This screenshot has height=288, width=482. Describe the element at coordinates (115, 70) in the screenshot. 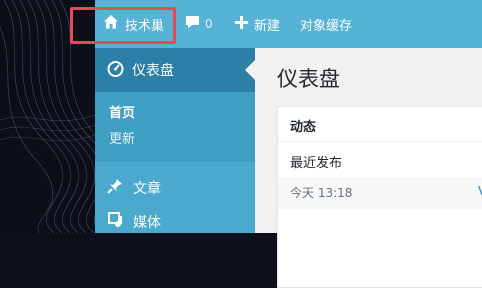

I see `dashboard-icon` at that location.